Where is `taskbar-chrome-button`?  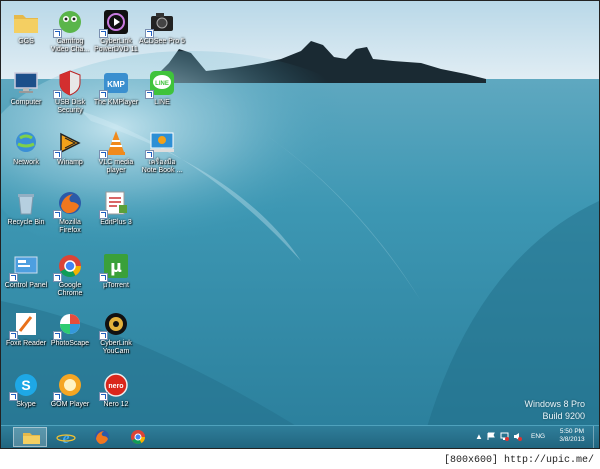 taskbar-chrome-button is located at coordinates (138, 437).